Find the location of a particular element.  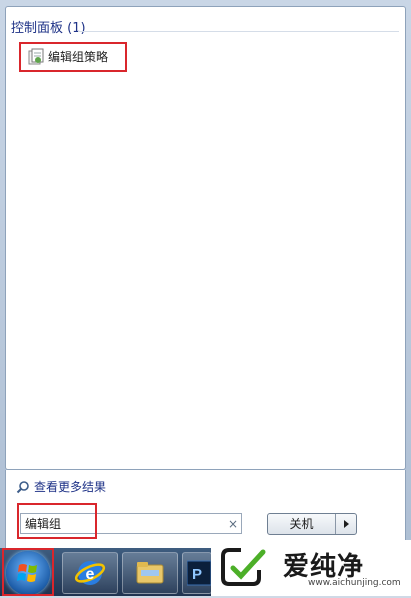

result-item-label: 编辑组策略 is located at coordinates (78, 57).